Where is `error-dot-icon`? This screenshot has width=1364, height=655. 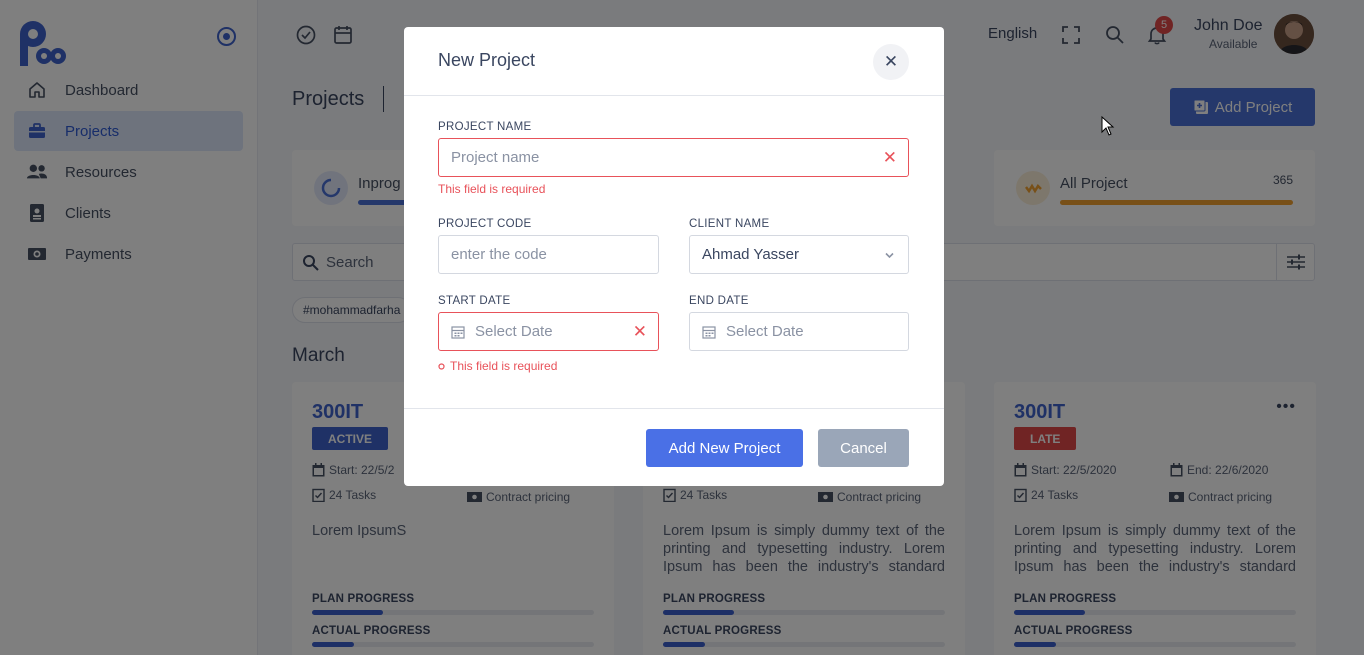
error-dot-icon is located at coordinates (441, 366).